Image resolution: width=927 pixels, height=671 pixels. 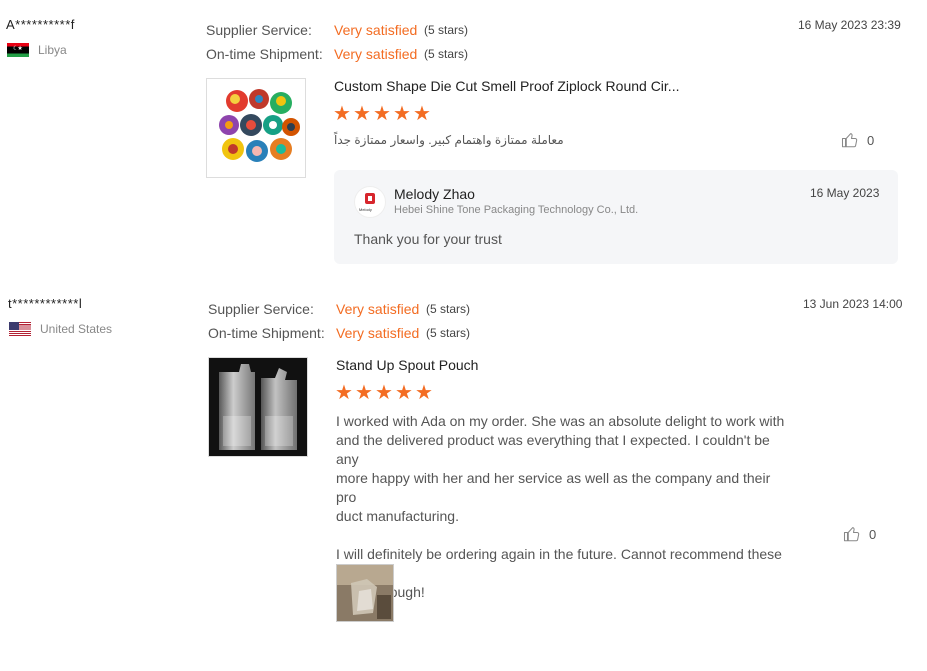 What do you see at coordinates (45, 303) in the screenshot?
I see `reviewer-name: t************l` at bounding box center [45, 303].